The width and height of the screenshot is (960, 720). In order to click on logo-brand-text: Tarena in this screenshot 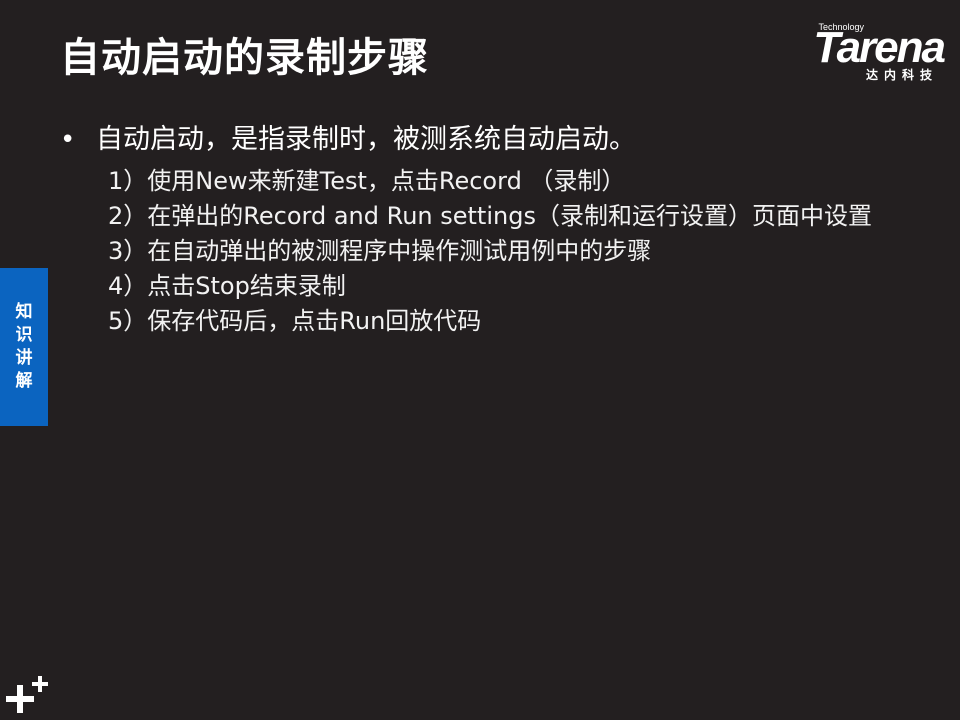, I will do `click(879, 47)`.